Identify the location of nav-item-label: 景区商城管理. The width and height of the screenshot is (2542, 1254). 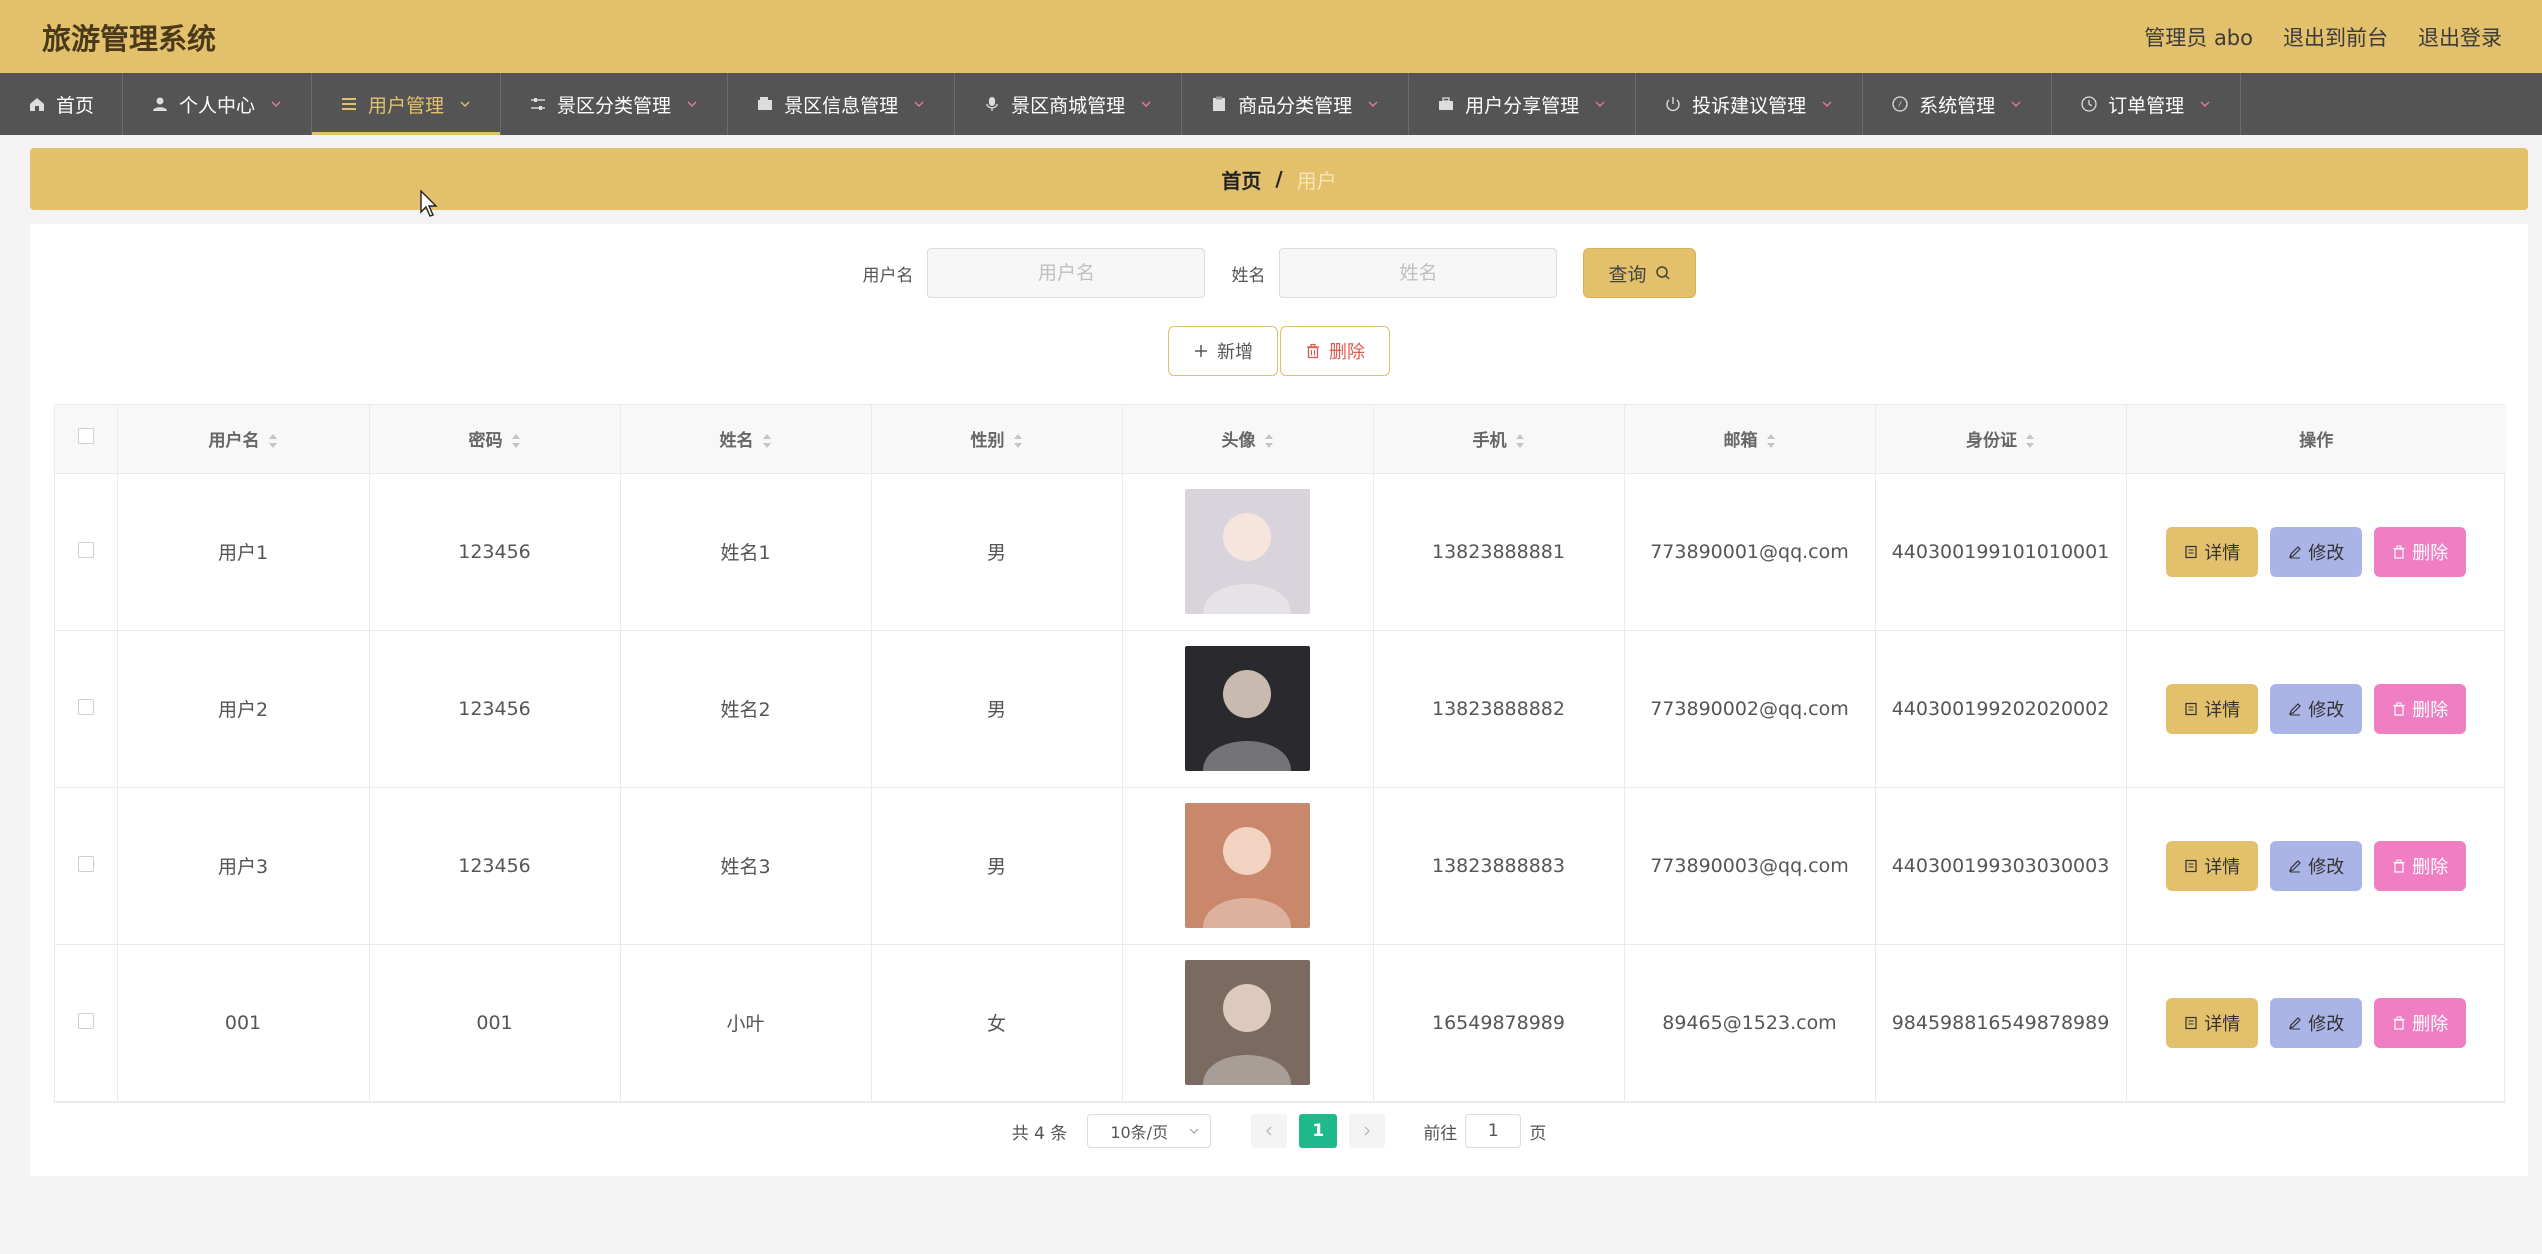
(1068, 105).